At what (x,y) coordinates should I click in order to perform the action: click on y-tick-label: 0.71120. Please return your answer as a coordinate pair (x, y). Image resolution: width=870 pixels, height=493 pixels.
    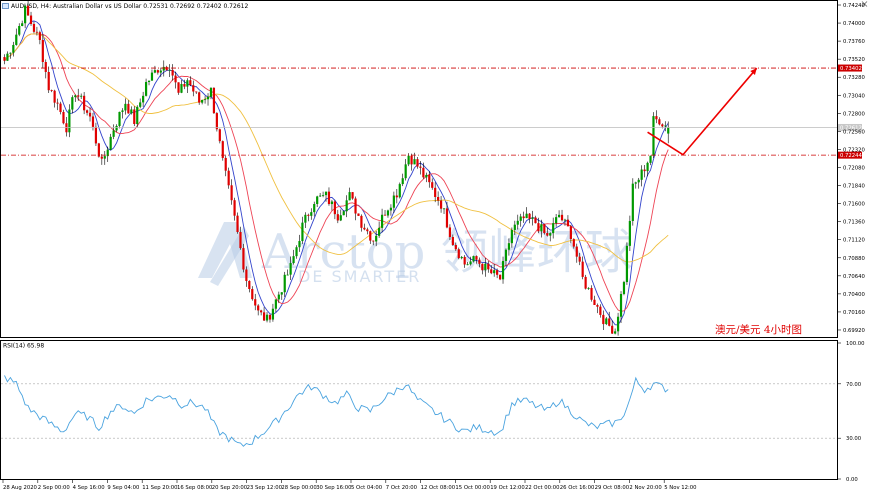
    Looking at the image, I should click on (854, 241).